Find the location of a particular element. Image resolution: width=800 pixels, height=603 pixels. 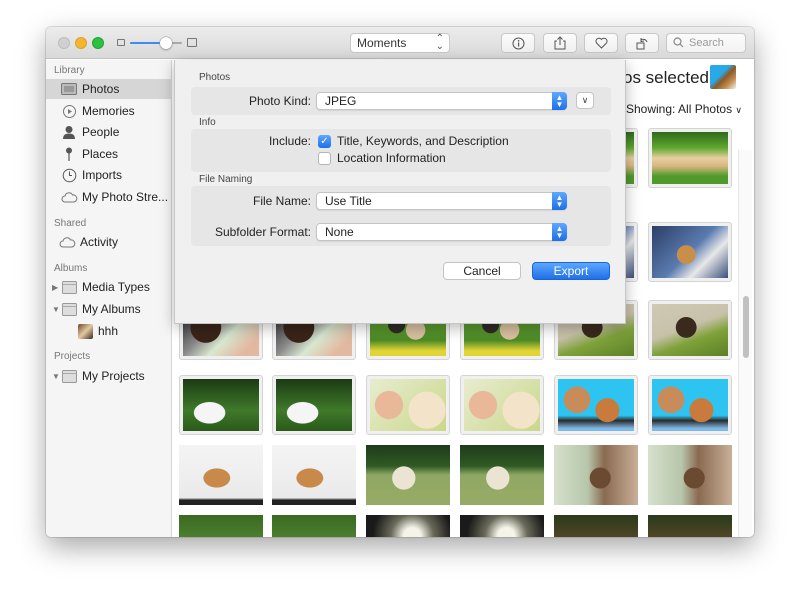

file-name-select: Use Title ▲ ▼ is located at coordinates (441, 201).